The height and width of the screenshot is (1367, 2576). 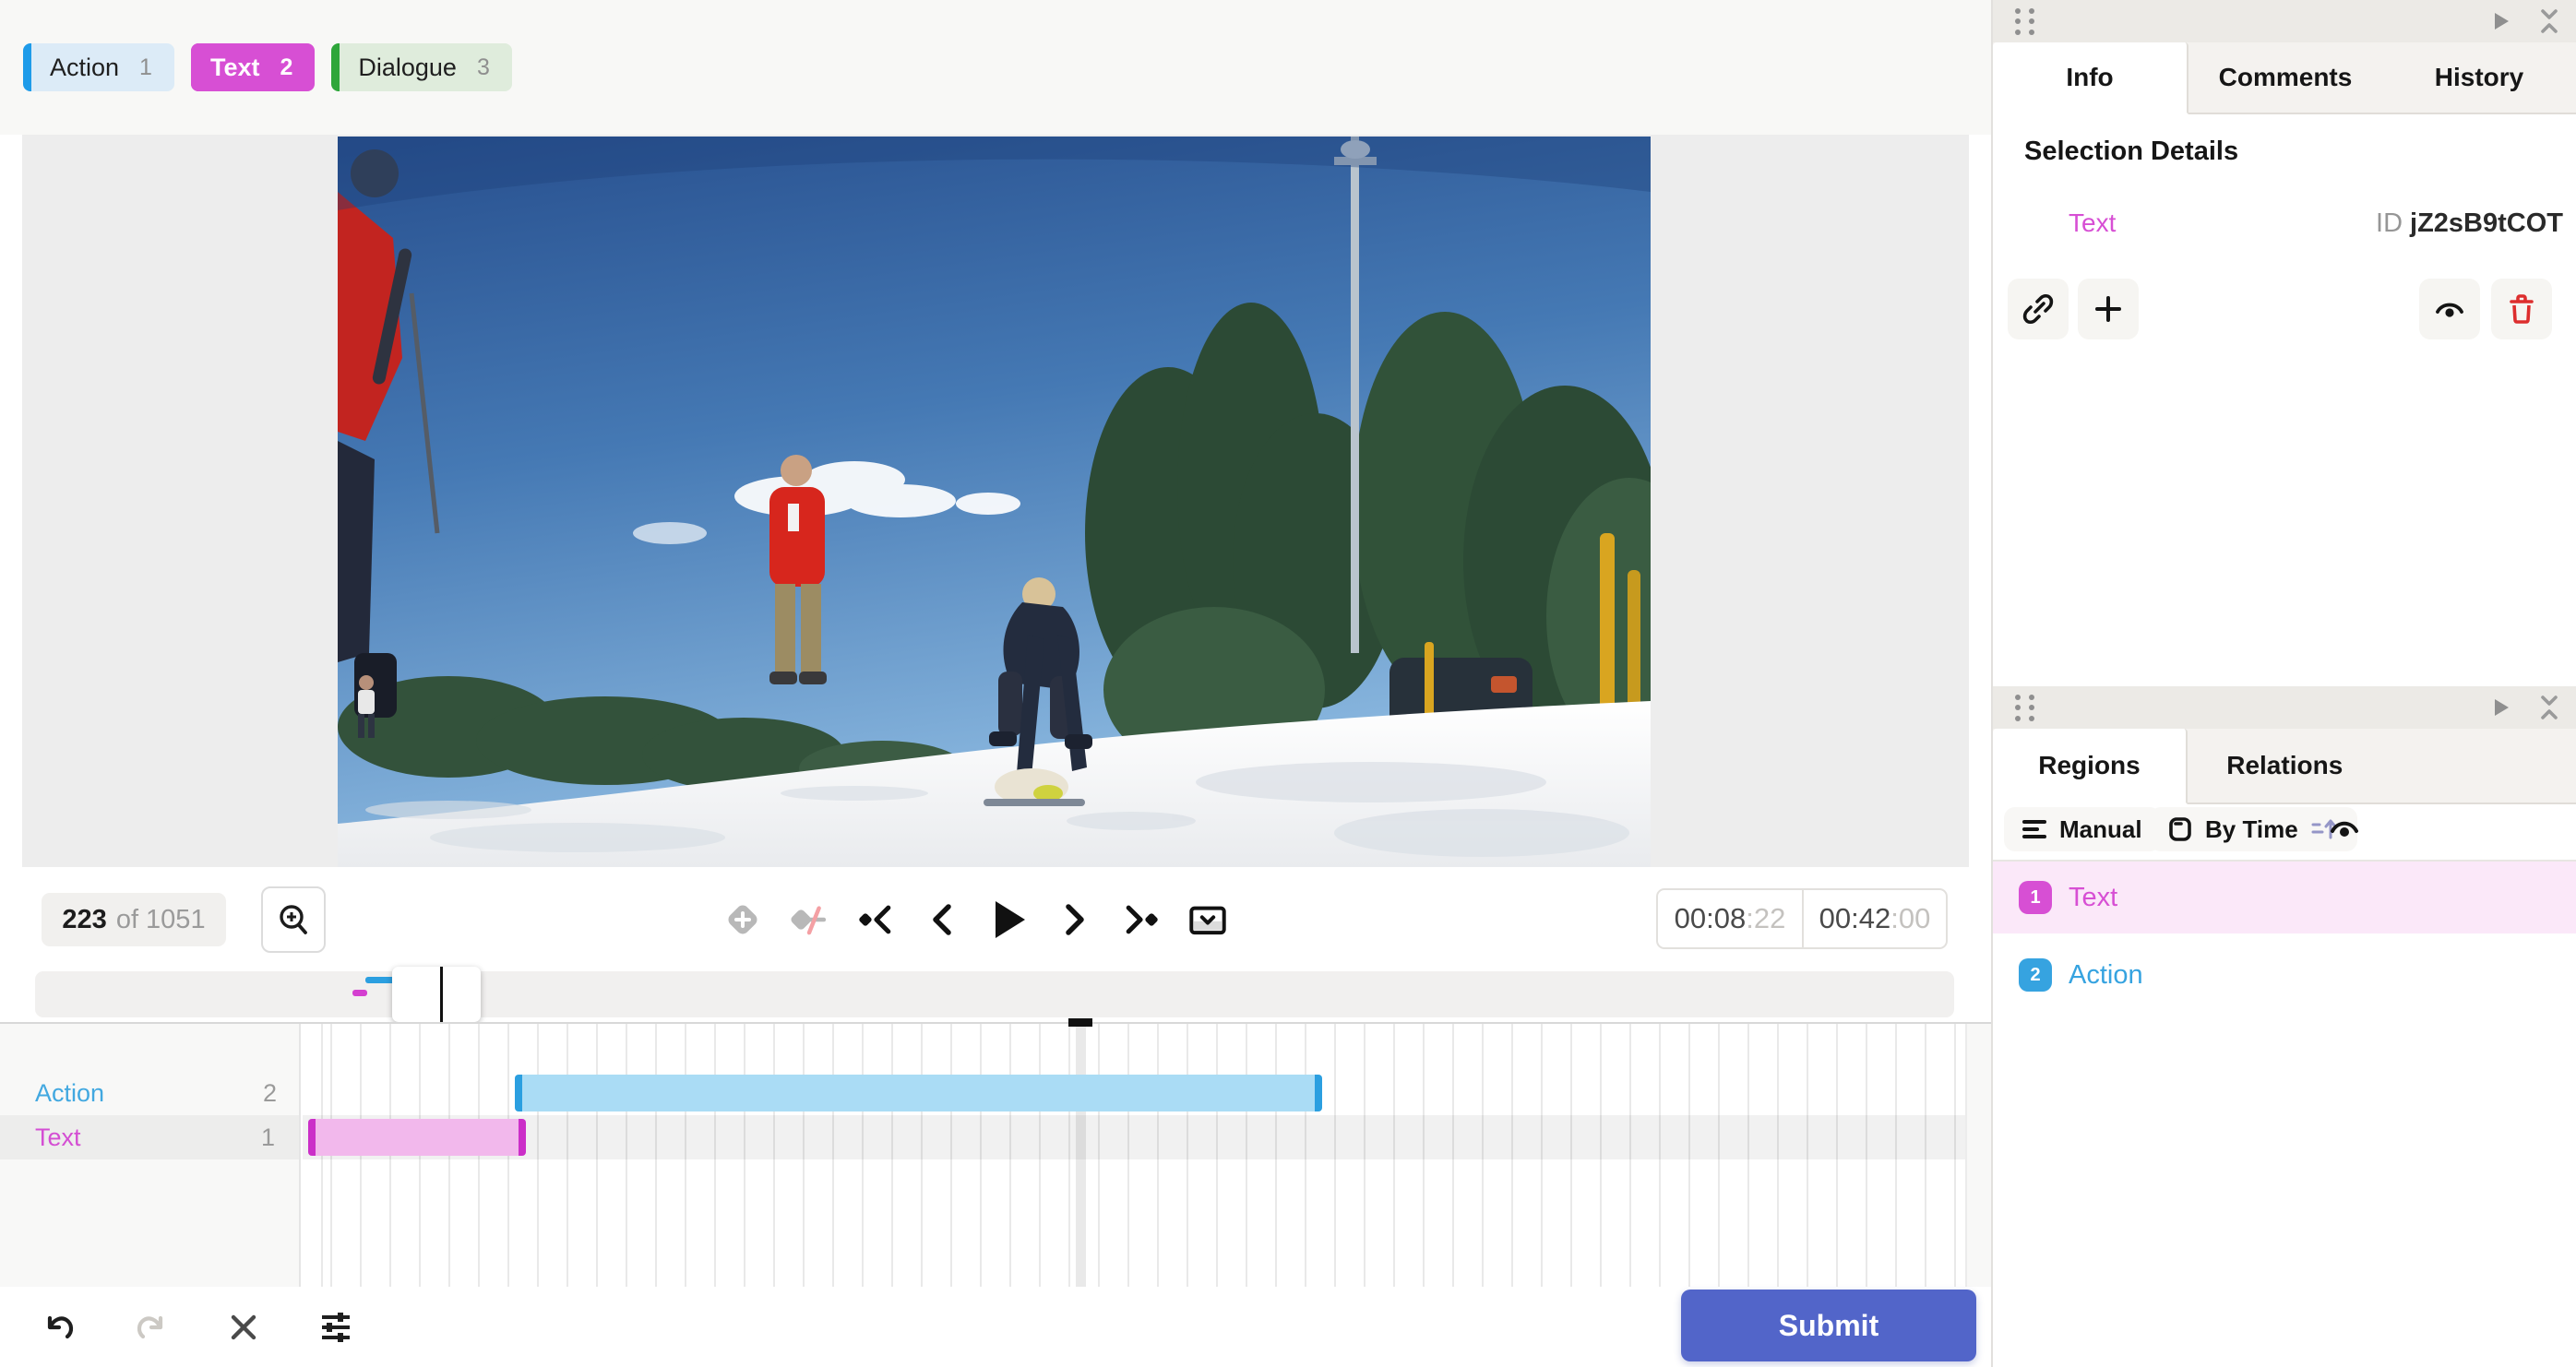 What do you see at coordinates (809, 919) in the screenshot?
I see `keyframe-interpolation-button` at bounding box center [809, 919].